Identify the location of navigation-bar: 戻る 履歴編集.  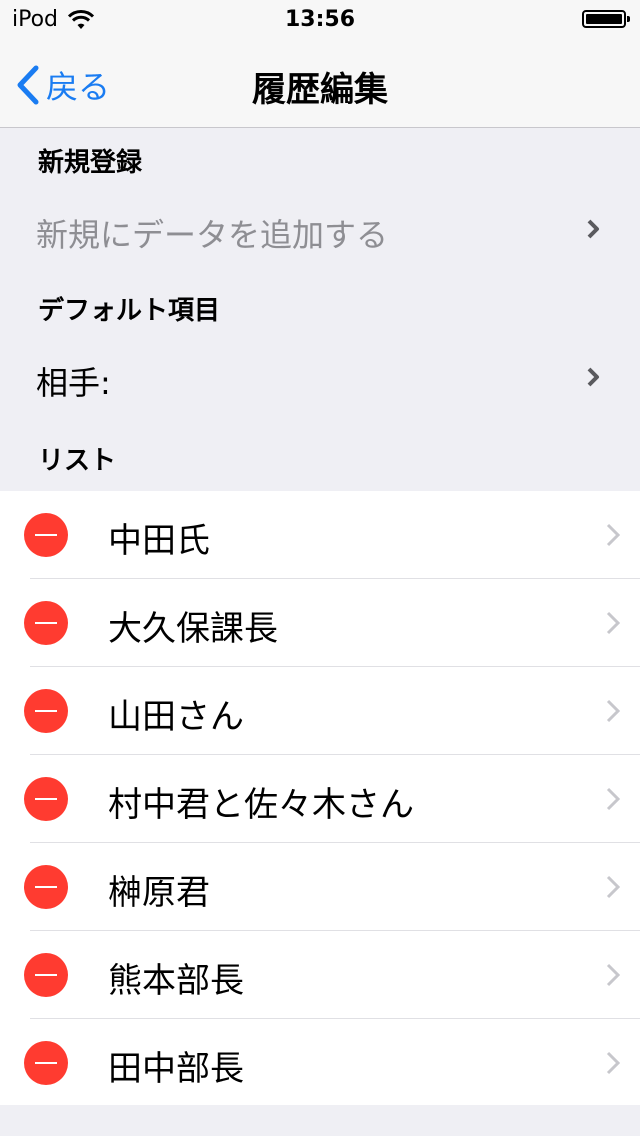
(320, 84).